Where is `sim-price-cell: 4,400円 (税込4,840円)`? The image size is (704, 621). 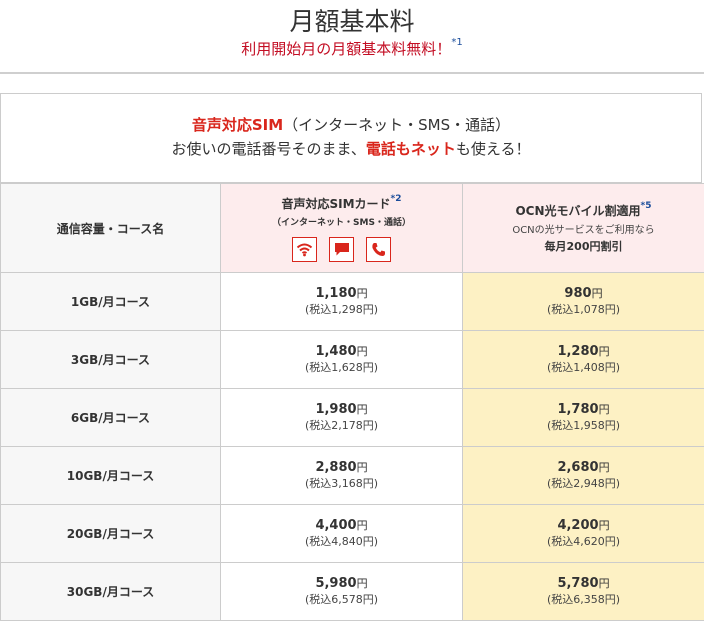
sim-price-cell: 4,400円 (税込4,840円) is located at coordinates (342, 534).